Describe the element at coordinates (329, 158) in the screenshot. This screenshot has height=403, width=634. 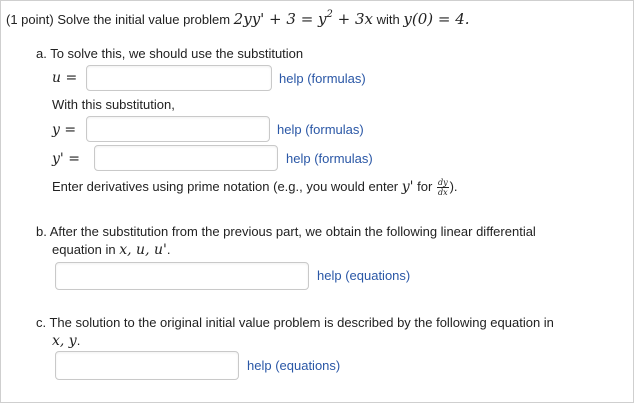
I see `yprime-help-link: help (formulas)` at that location.